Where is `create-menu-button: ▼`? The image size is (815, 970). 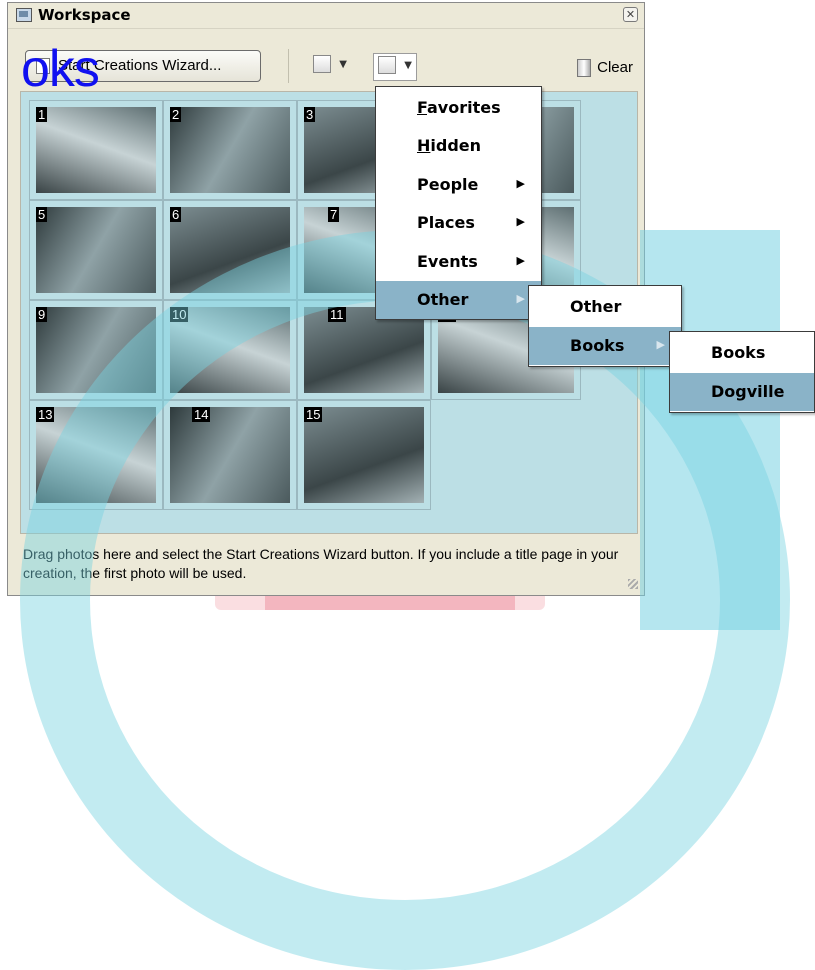 create-menu-button: ▼ is located at coordinates (330, 67).